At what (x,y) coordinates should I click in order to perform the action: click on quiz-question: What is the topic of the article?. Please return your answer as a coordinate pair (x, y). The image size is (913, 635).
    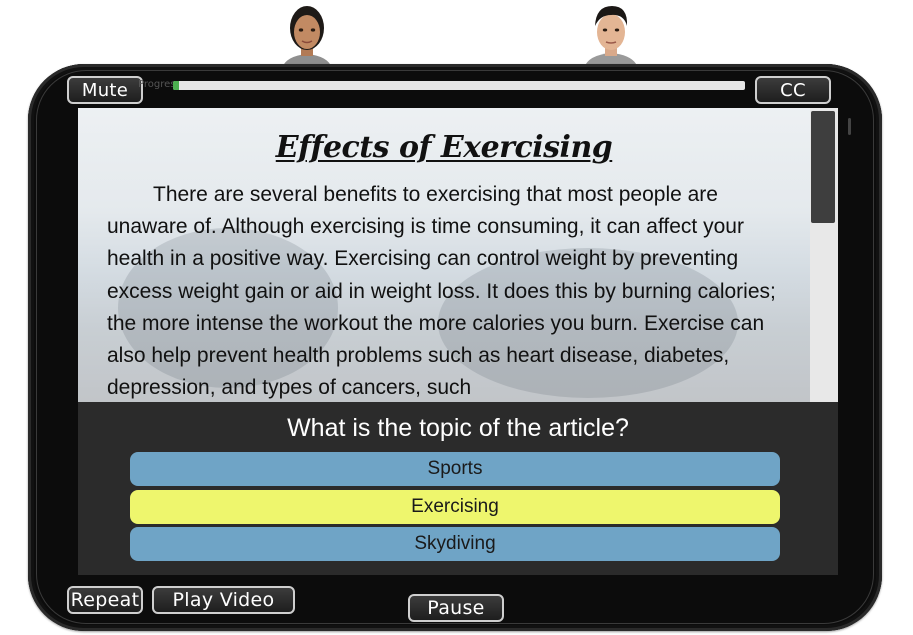
    Looking at the image, I should click on (458, 428).